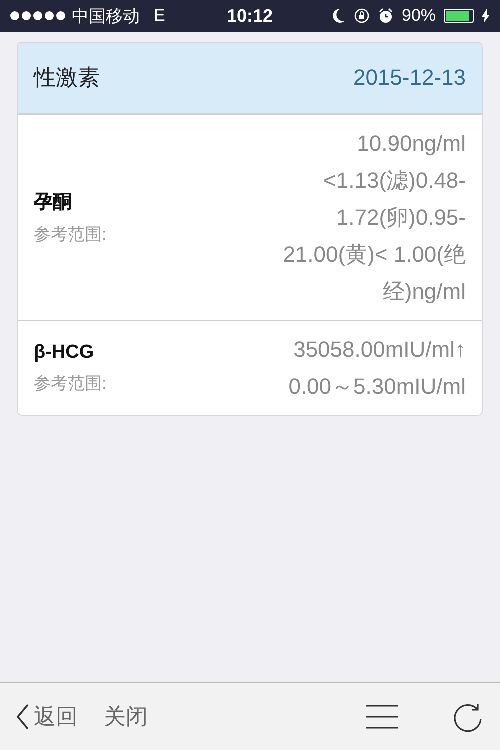  I want to click on test-name: β-HCG, so click(65, 353).